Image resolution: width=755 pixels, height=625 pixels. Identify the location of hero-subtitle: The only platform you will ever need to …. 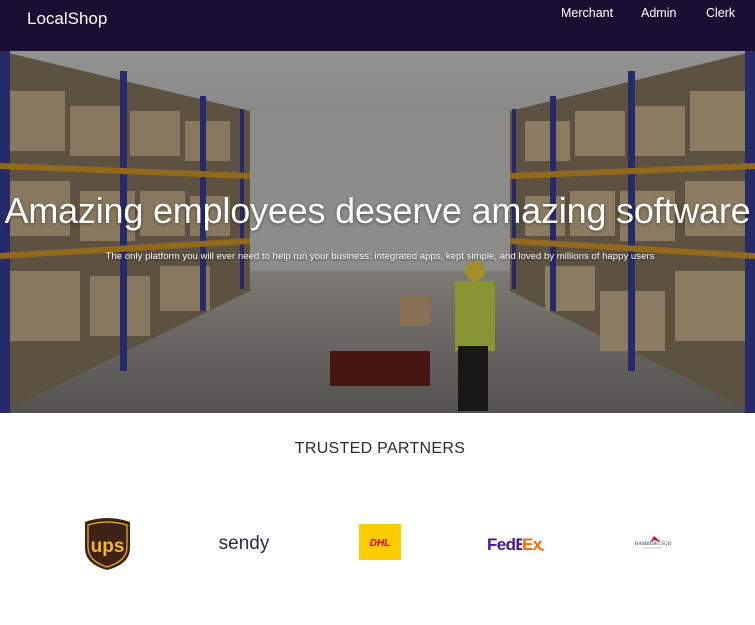
(380, 256).